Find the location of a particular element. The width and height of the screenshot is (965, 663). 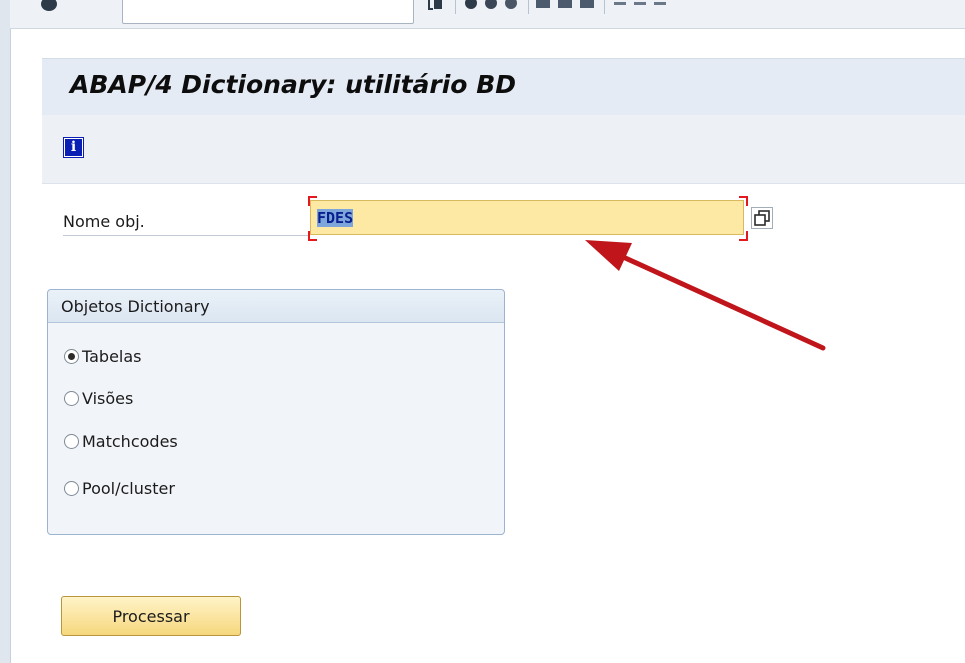

radio-label: Matchcodes is located at coordinates (130, 441).